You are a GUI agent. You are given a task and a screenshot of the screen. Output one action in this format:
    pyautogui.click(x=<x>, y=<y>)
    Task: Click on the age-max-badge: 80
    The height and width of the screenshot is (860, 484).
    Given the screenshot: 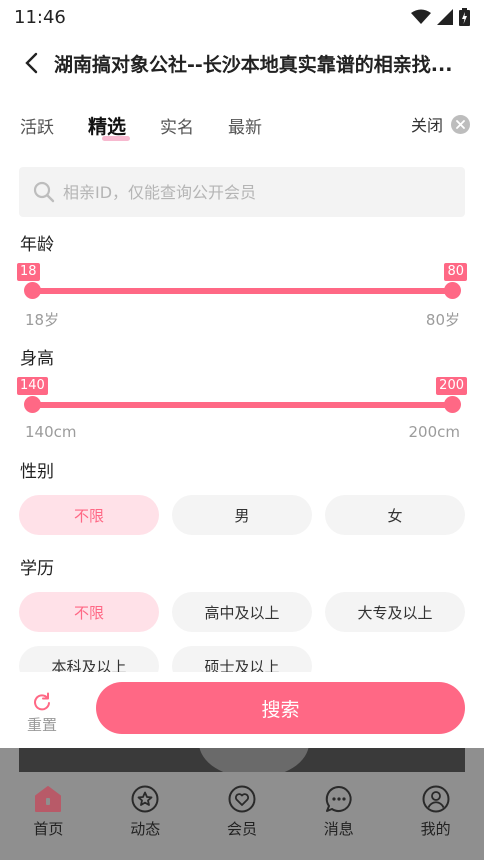 What is the action you would take?
    pyautogui.click(x=455, y=272)
    